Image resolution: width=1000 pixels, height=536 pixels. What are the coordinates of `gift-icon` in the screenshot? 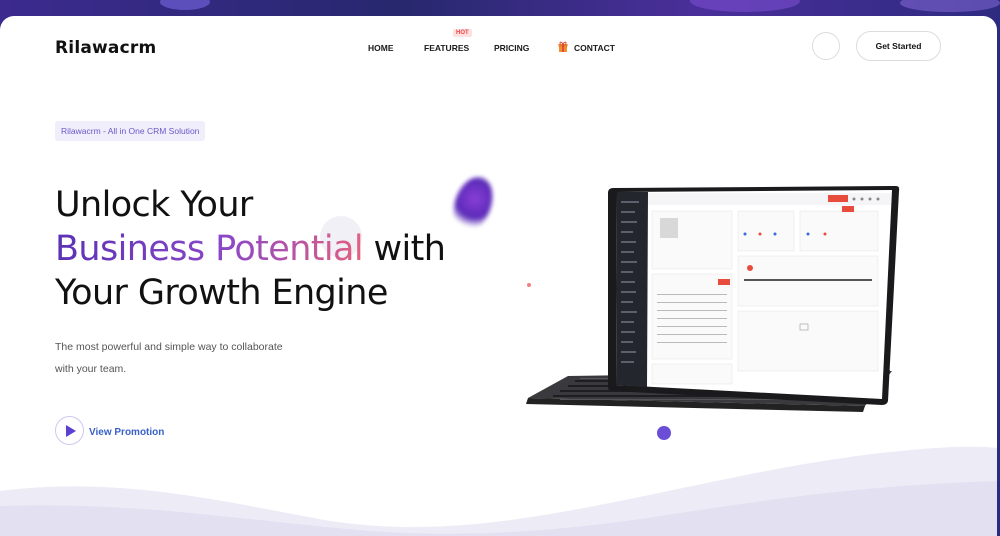 It's located at (563, 46).